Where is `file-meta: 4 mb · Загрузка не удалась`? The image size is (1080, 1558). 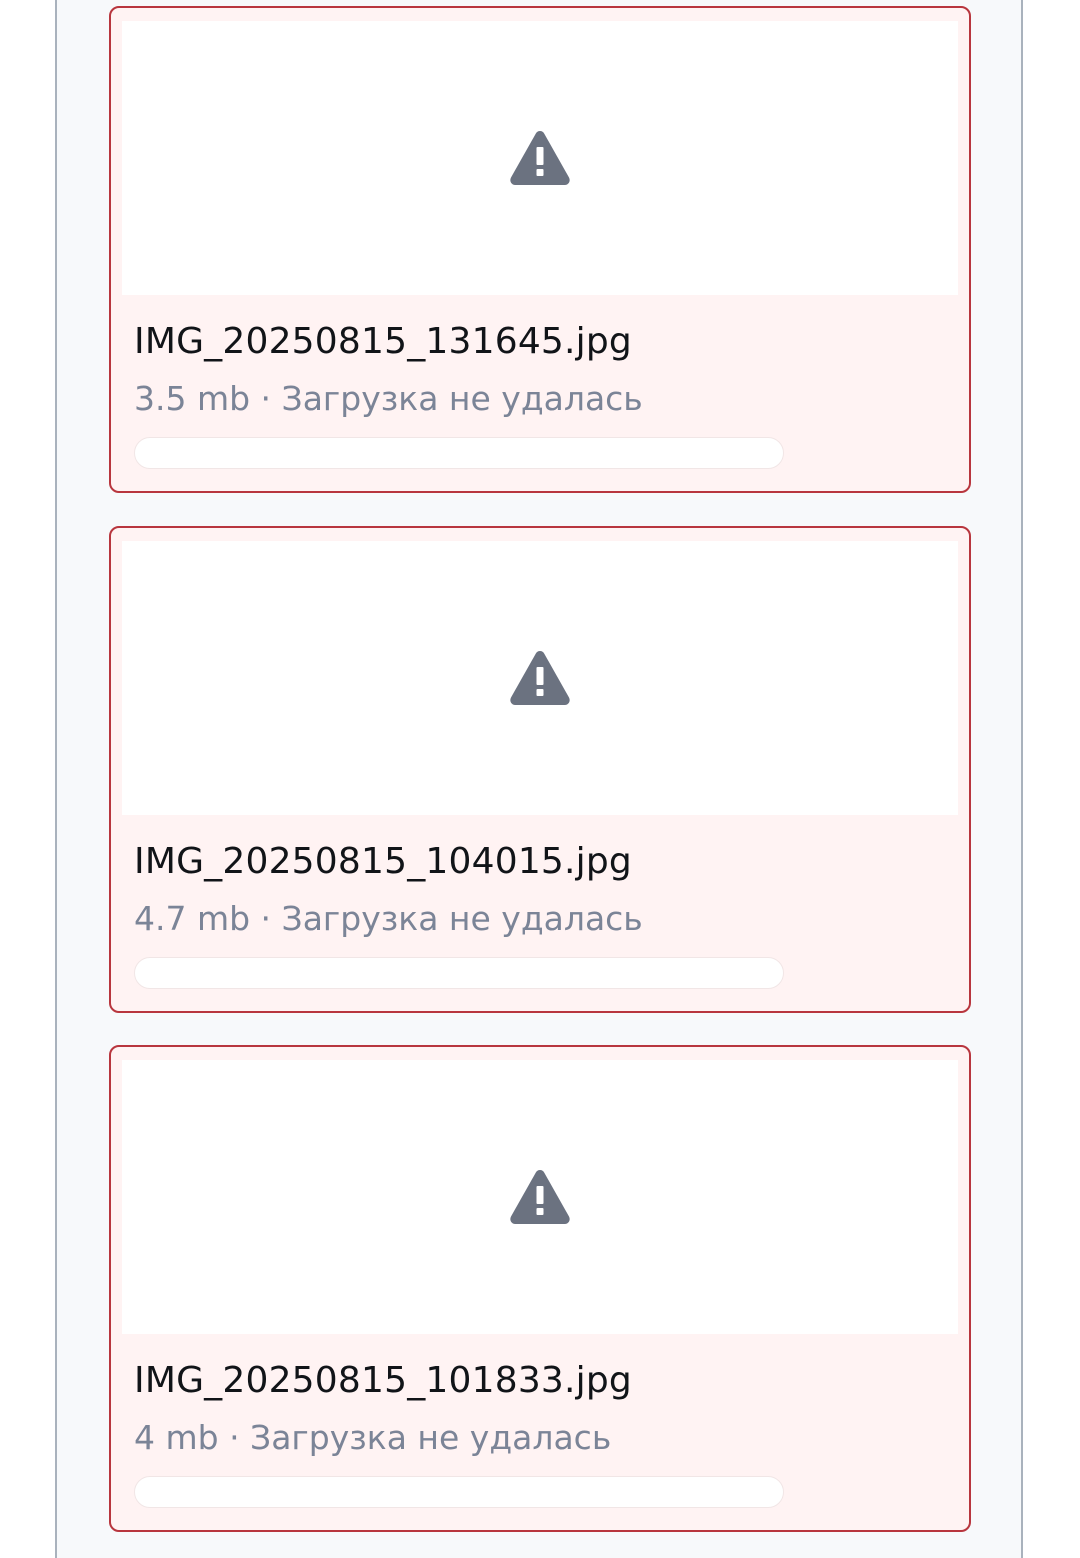
file-meta: 4 mb · Загрузка не удалась is located at coordinates (373, 1437).